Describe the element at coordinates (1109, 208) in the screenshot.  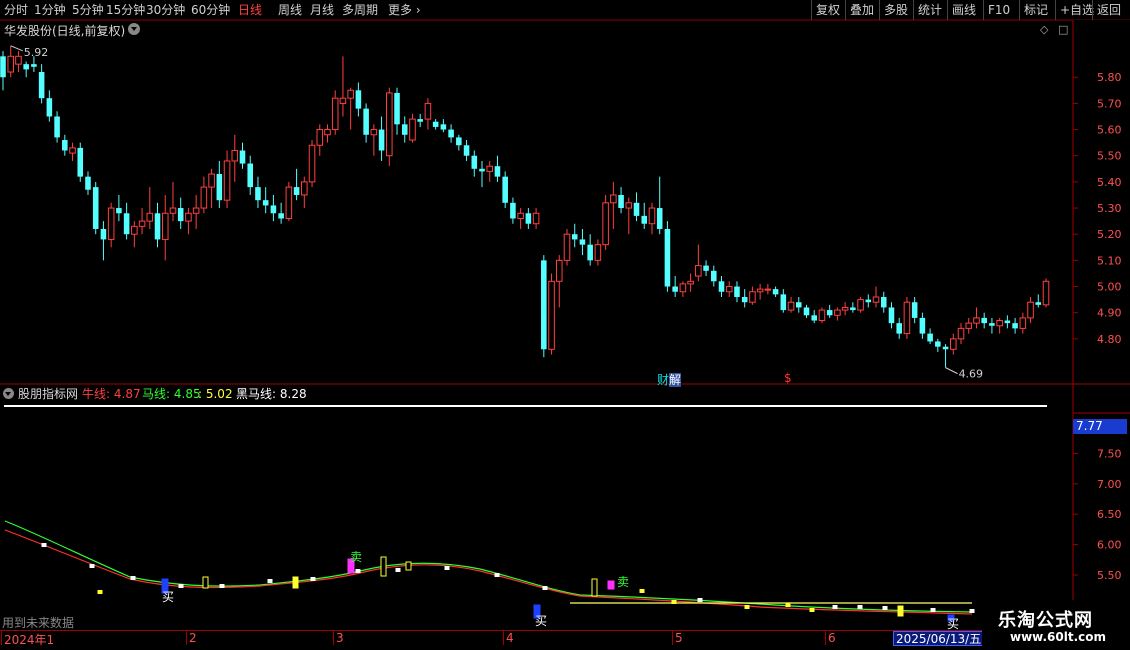
I see `price-label-5: 5.30` at that location.